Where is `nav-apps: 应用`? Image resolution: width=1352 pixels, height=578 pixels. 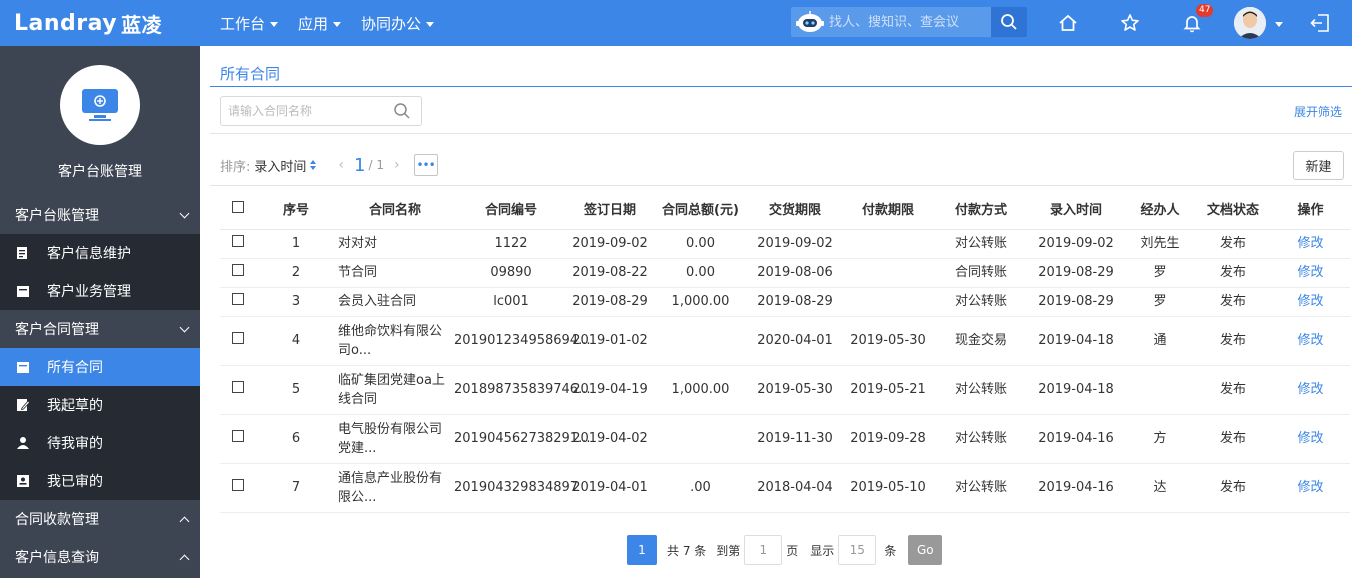 nav-apps: 应用 is located at coordinates (320, 23).